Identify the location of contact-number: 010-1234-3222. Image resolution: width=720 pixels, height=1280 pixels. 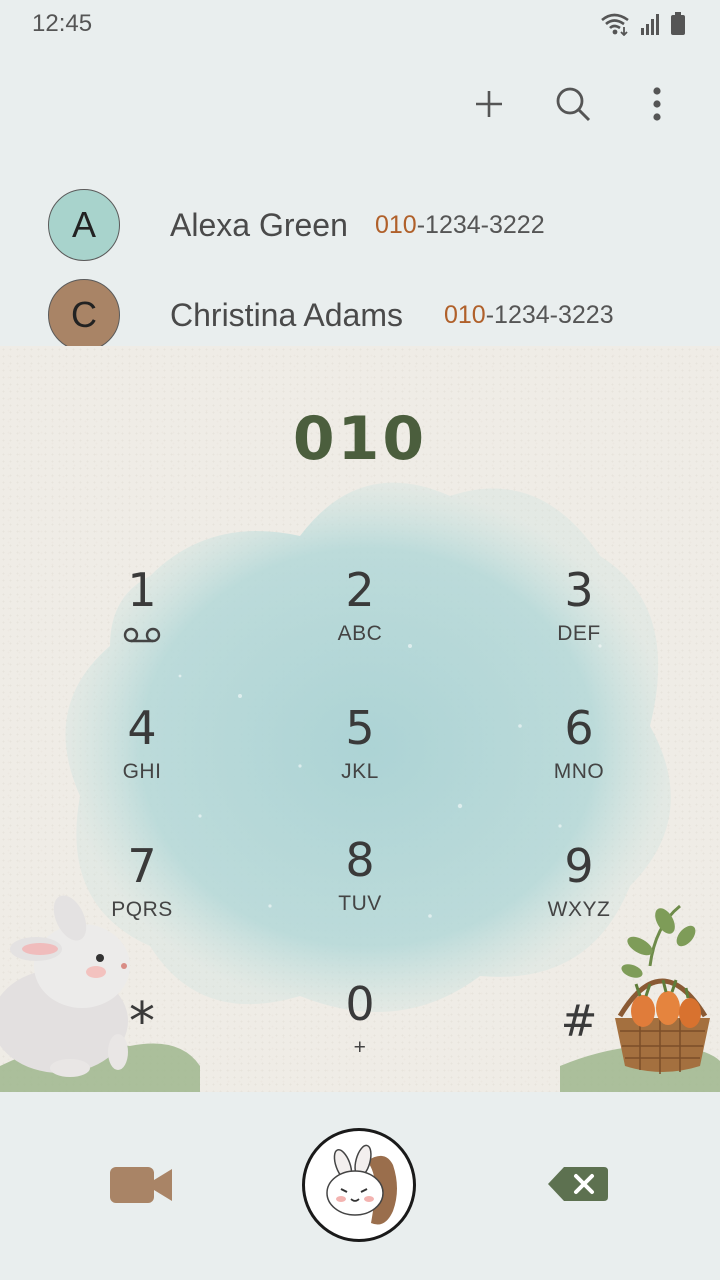
(460, 225).